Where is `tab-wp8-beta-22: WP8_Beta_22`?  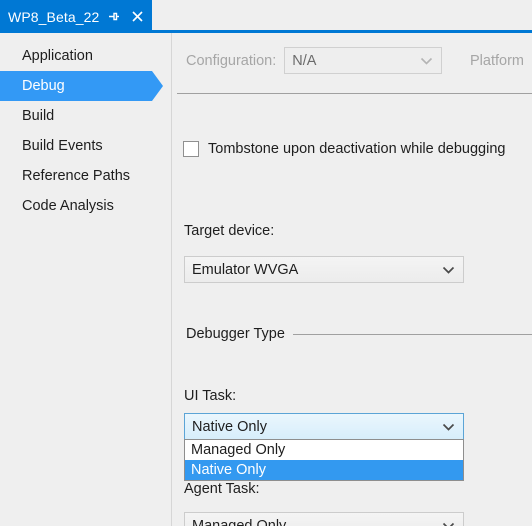
tab-wp8-beta-22: WP8_Beta_22 is located at coordinates (76, 16).